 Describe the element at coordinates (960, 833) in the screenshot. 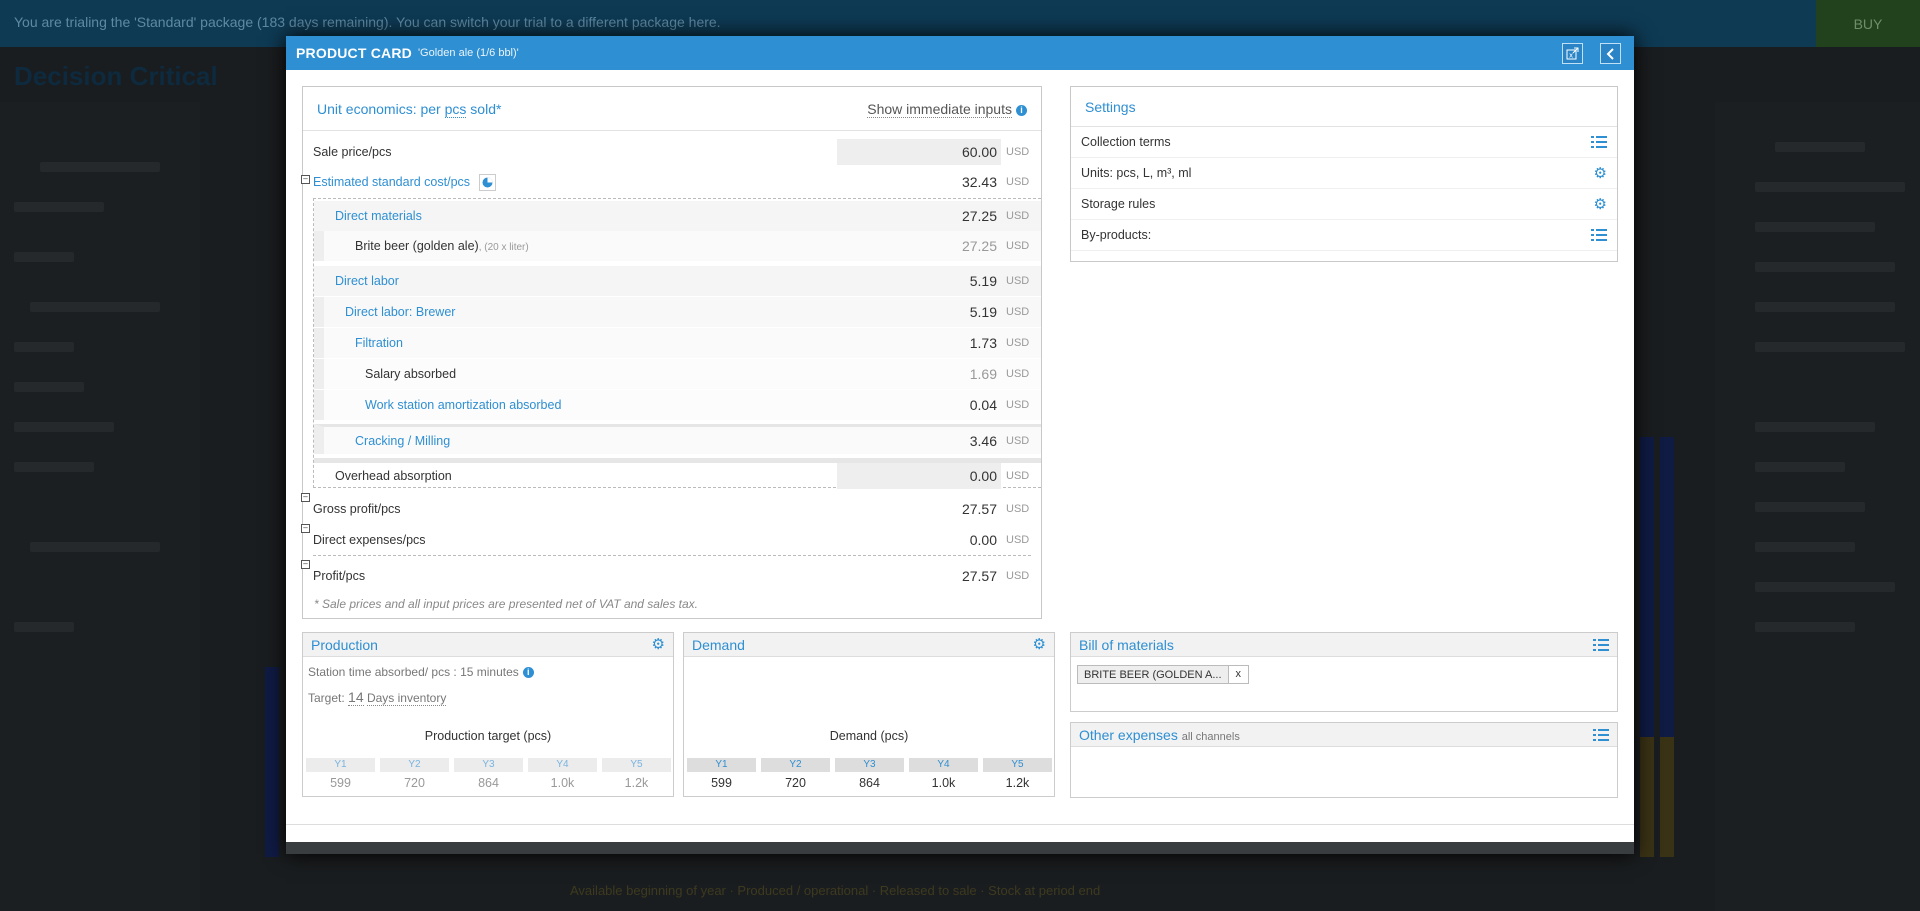

I see `modal-footer` at that location.